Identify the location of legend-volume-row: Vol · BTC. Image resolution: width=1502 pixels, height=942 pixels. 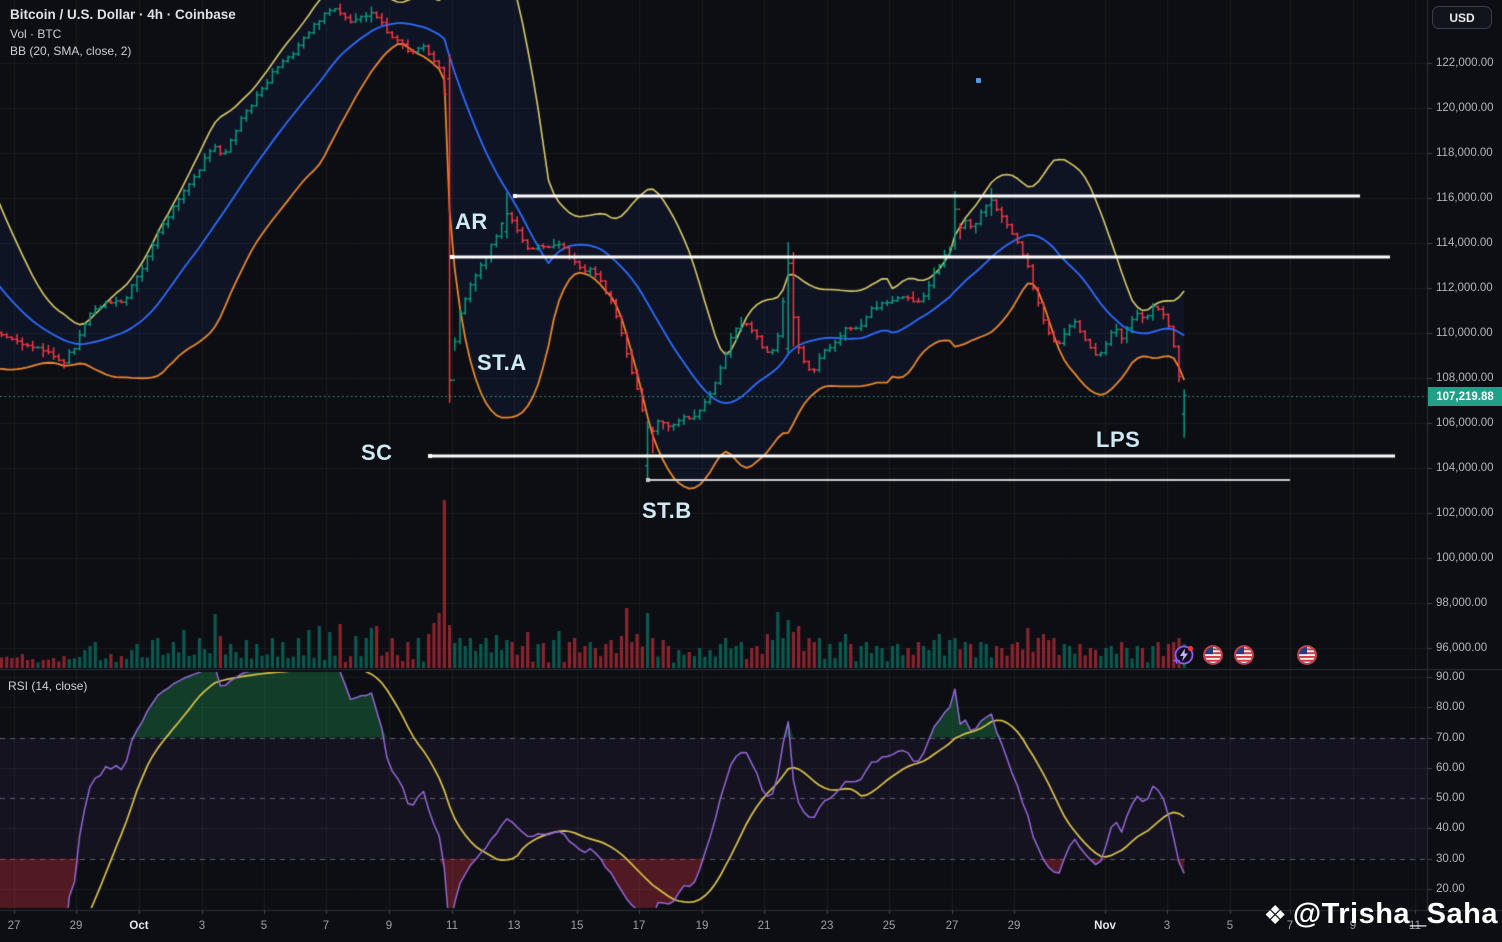
(123, 34).